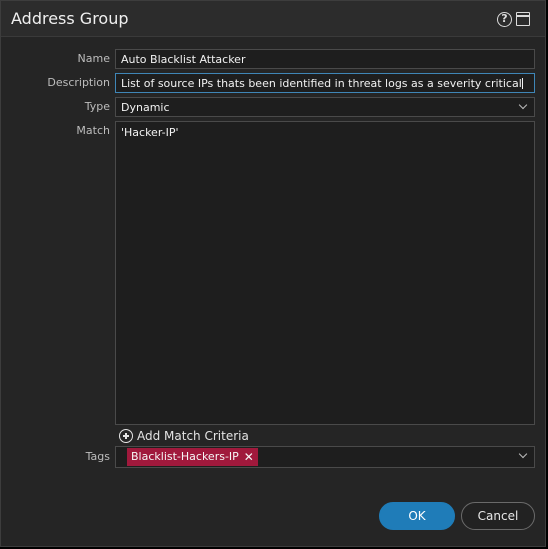 The height and width of the screenshot is (549, 548). I want to click on dialog-title: Address Group, so click(70, 18).